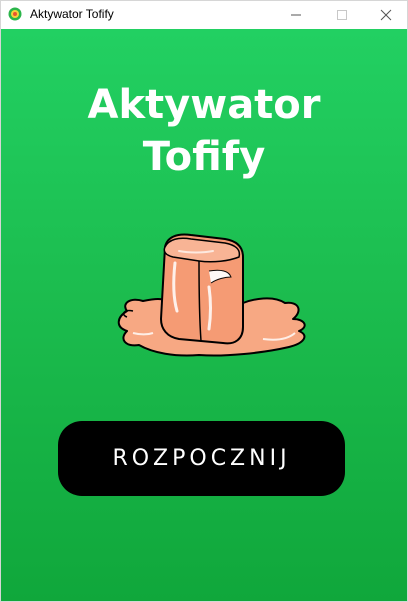  I want to click on close-button, so click(385, 15).